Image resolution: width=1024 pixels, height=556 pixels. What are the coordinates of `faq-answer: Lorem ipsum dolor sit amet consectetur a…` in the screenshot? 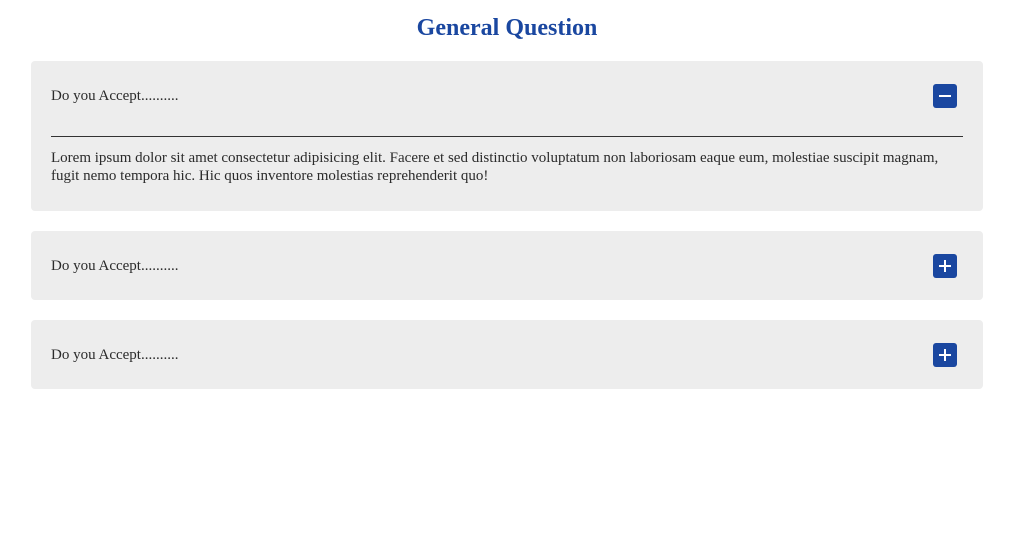 It's located at (495, 167).